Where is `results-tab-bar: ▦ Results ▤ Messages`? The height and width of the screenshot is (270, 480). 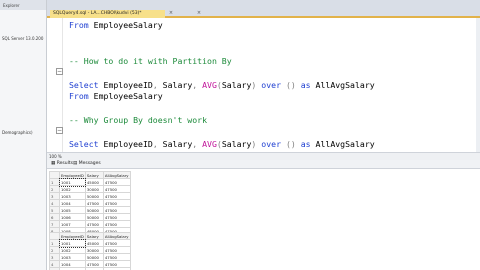 results-tab-bar: ▦ Results ▤ Messages is located at coordinates (263, 164).